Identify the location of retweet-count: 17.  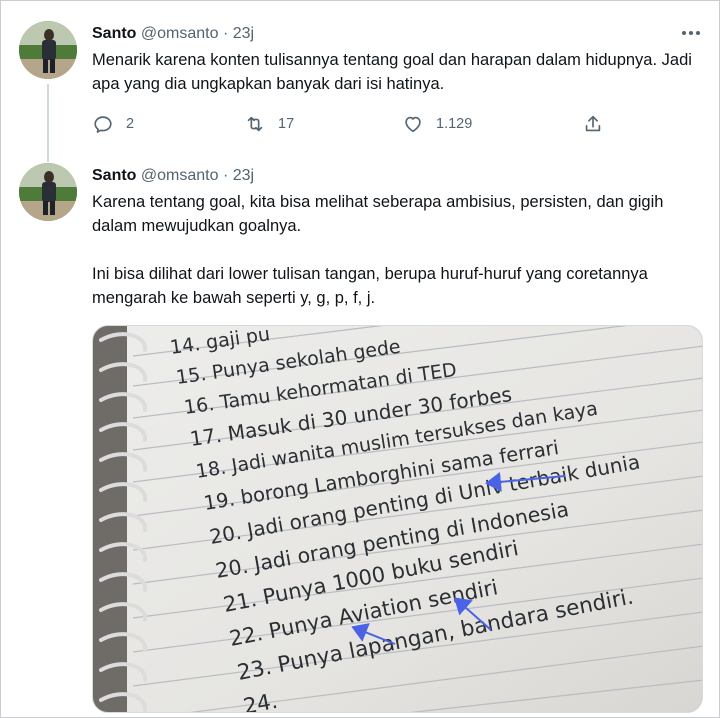
(286, 124).